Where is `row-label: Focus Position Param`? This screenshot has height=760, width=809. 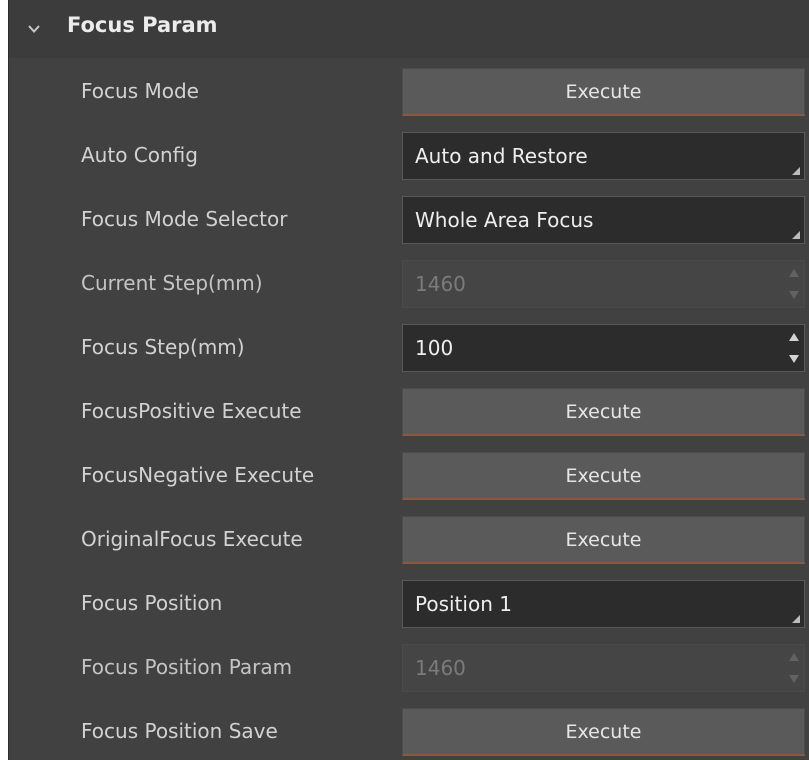
row-label: Focus Position Param is located at coordinates (187, 667).